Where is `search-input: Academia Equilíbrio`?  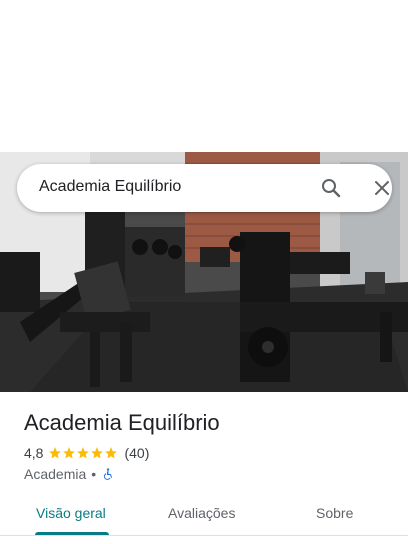
search-input: Academia Equilíbrio is located at coordinates (110, 187).